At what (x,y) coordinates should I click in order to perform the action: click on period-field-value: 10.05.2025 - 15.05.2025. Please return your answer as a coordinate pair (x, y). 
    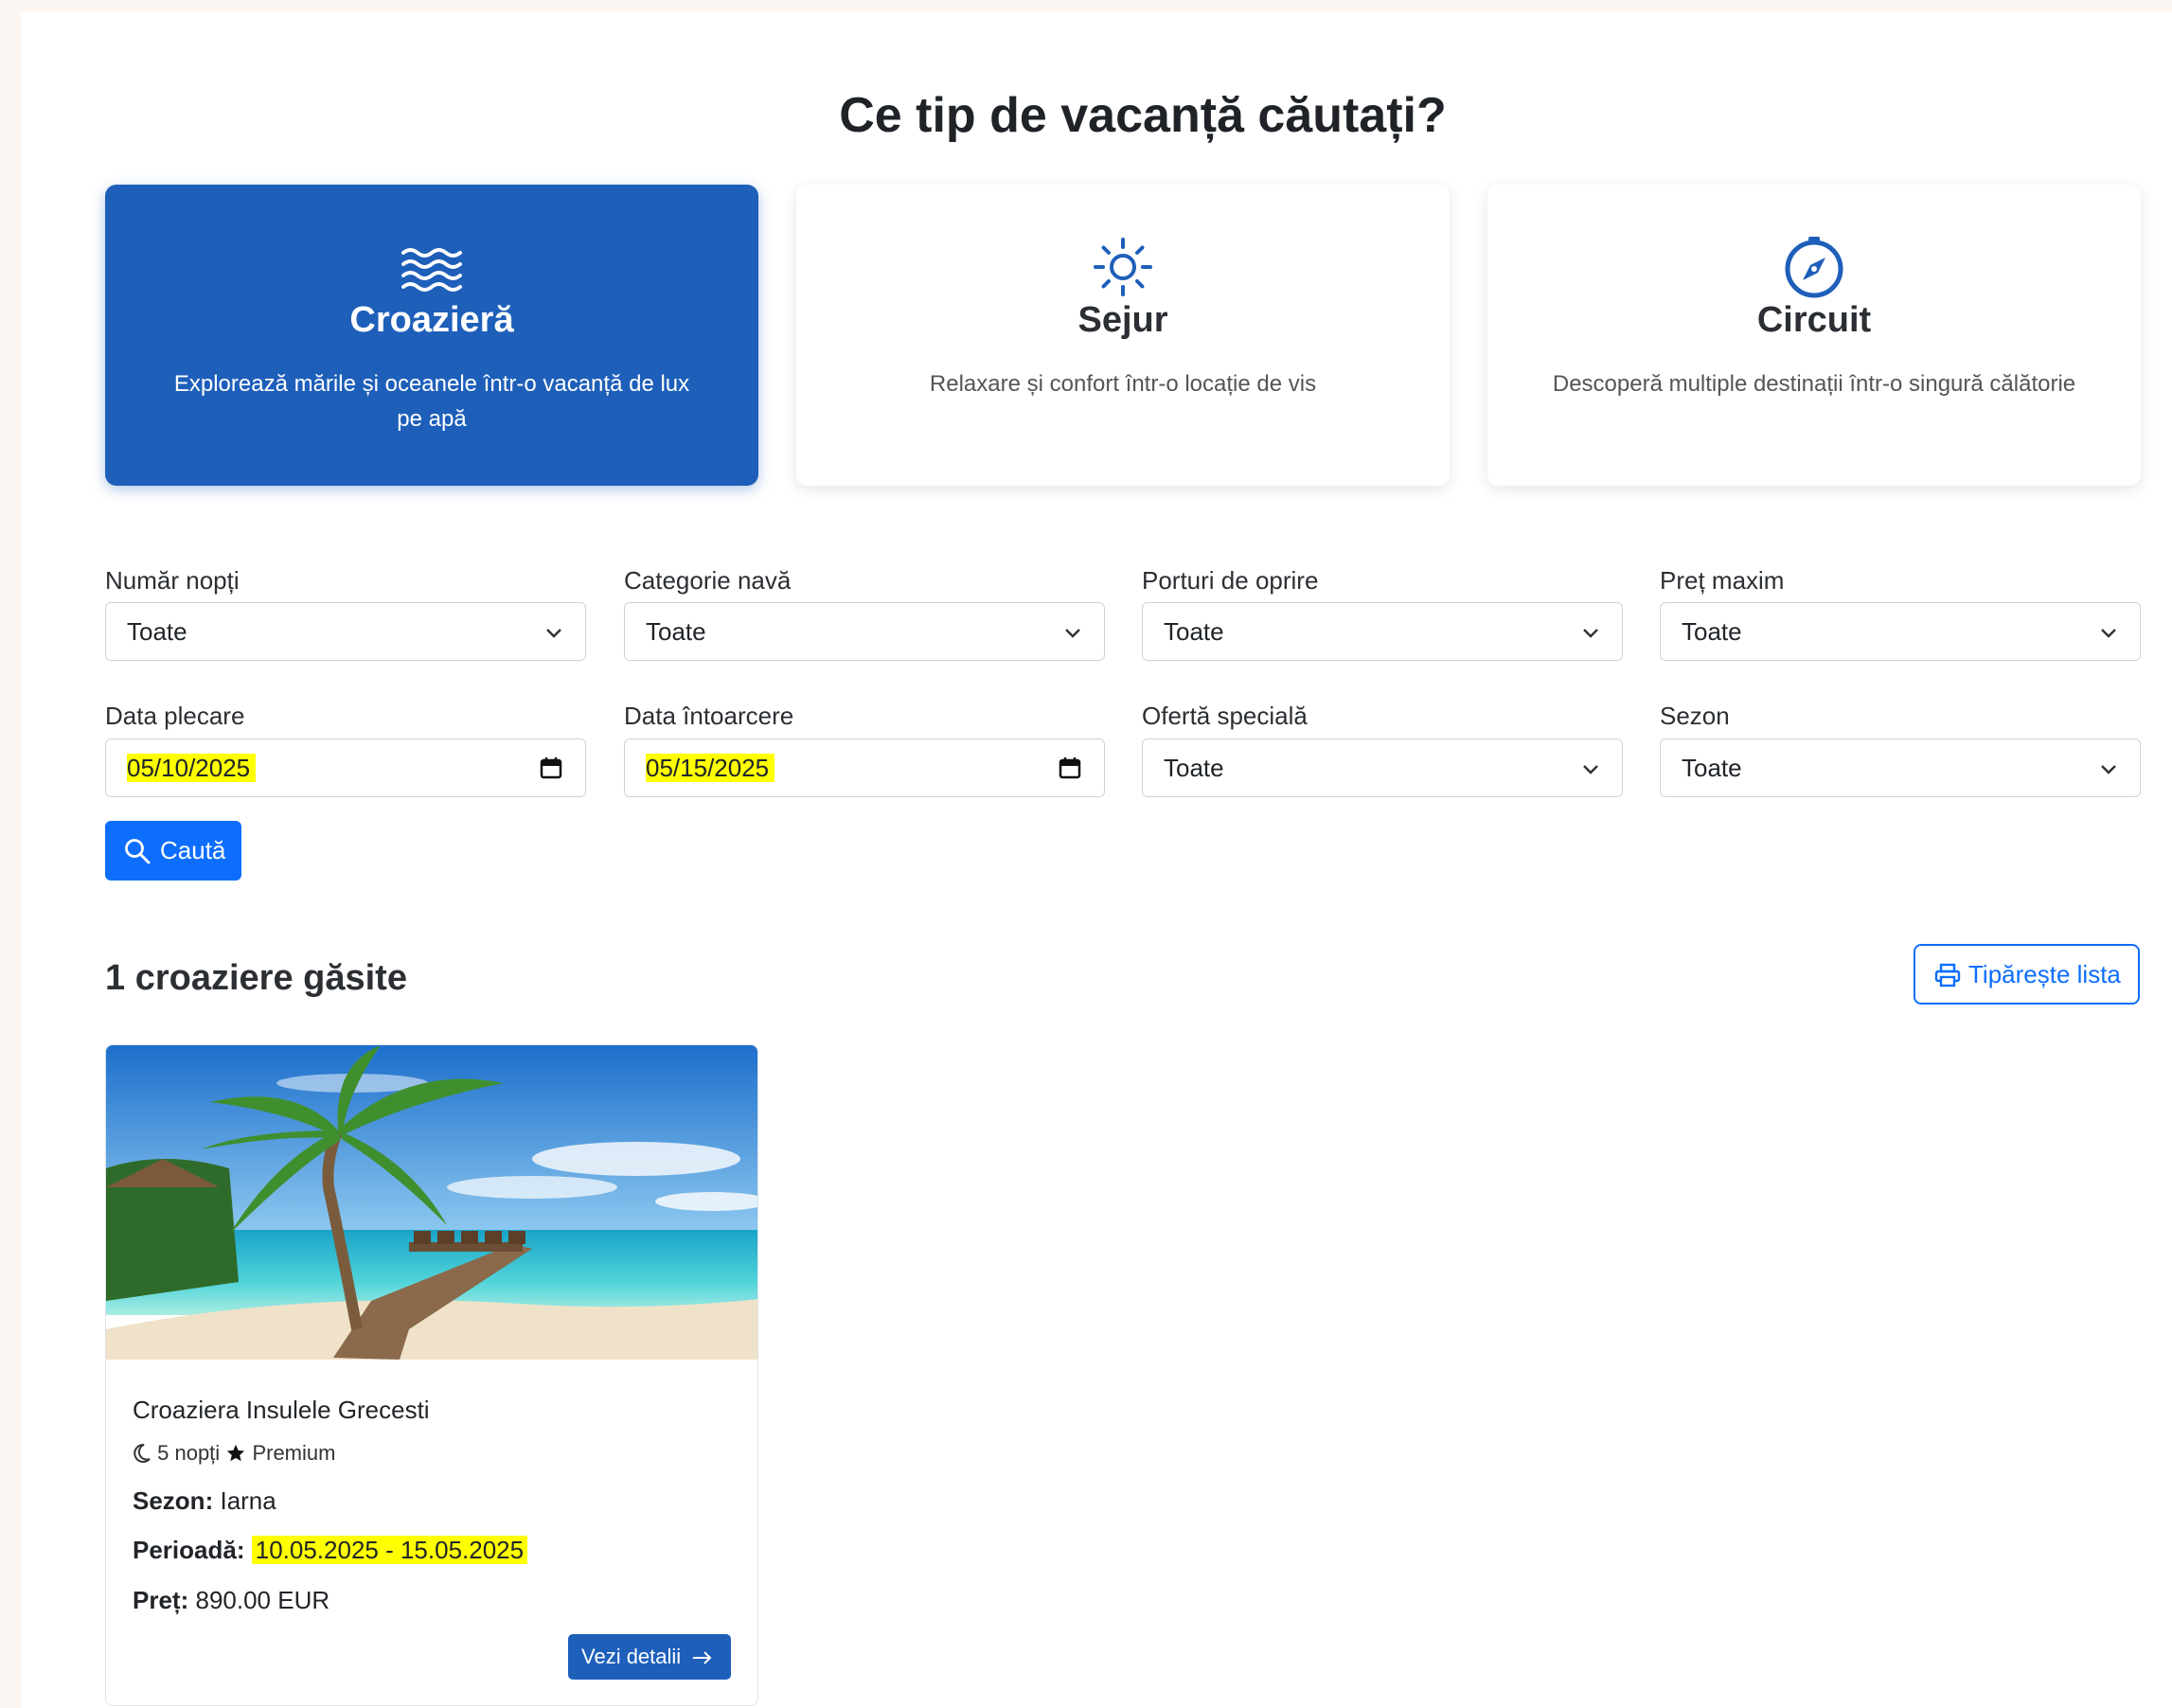
    Looking at the image, I should click on (389, 1550).